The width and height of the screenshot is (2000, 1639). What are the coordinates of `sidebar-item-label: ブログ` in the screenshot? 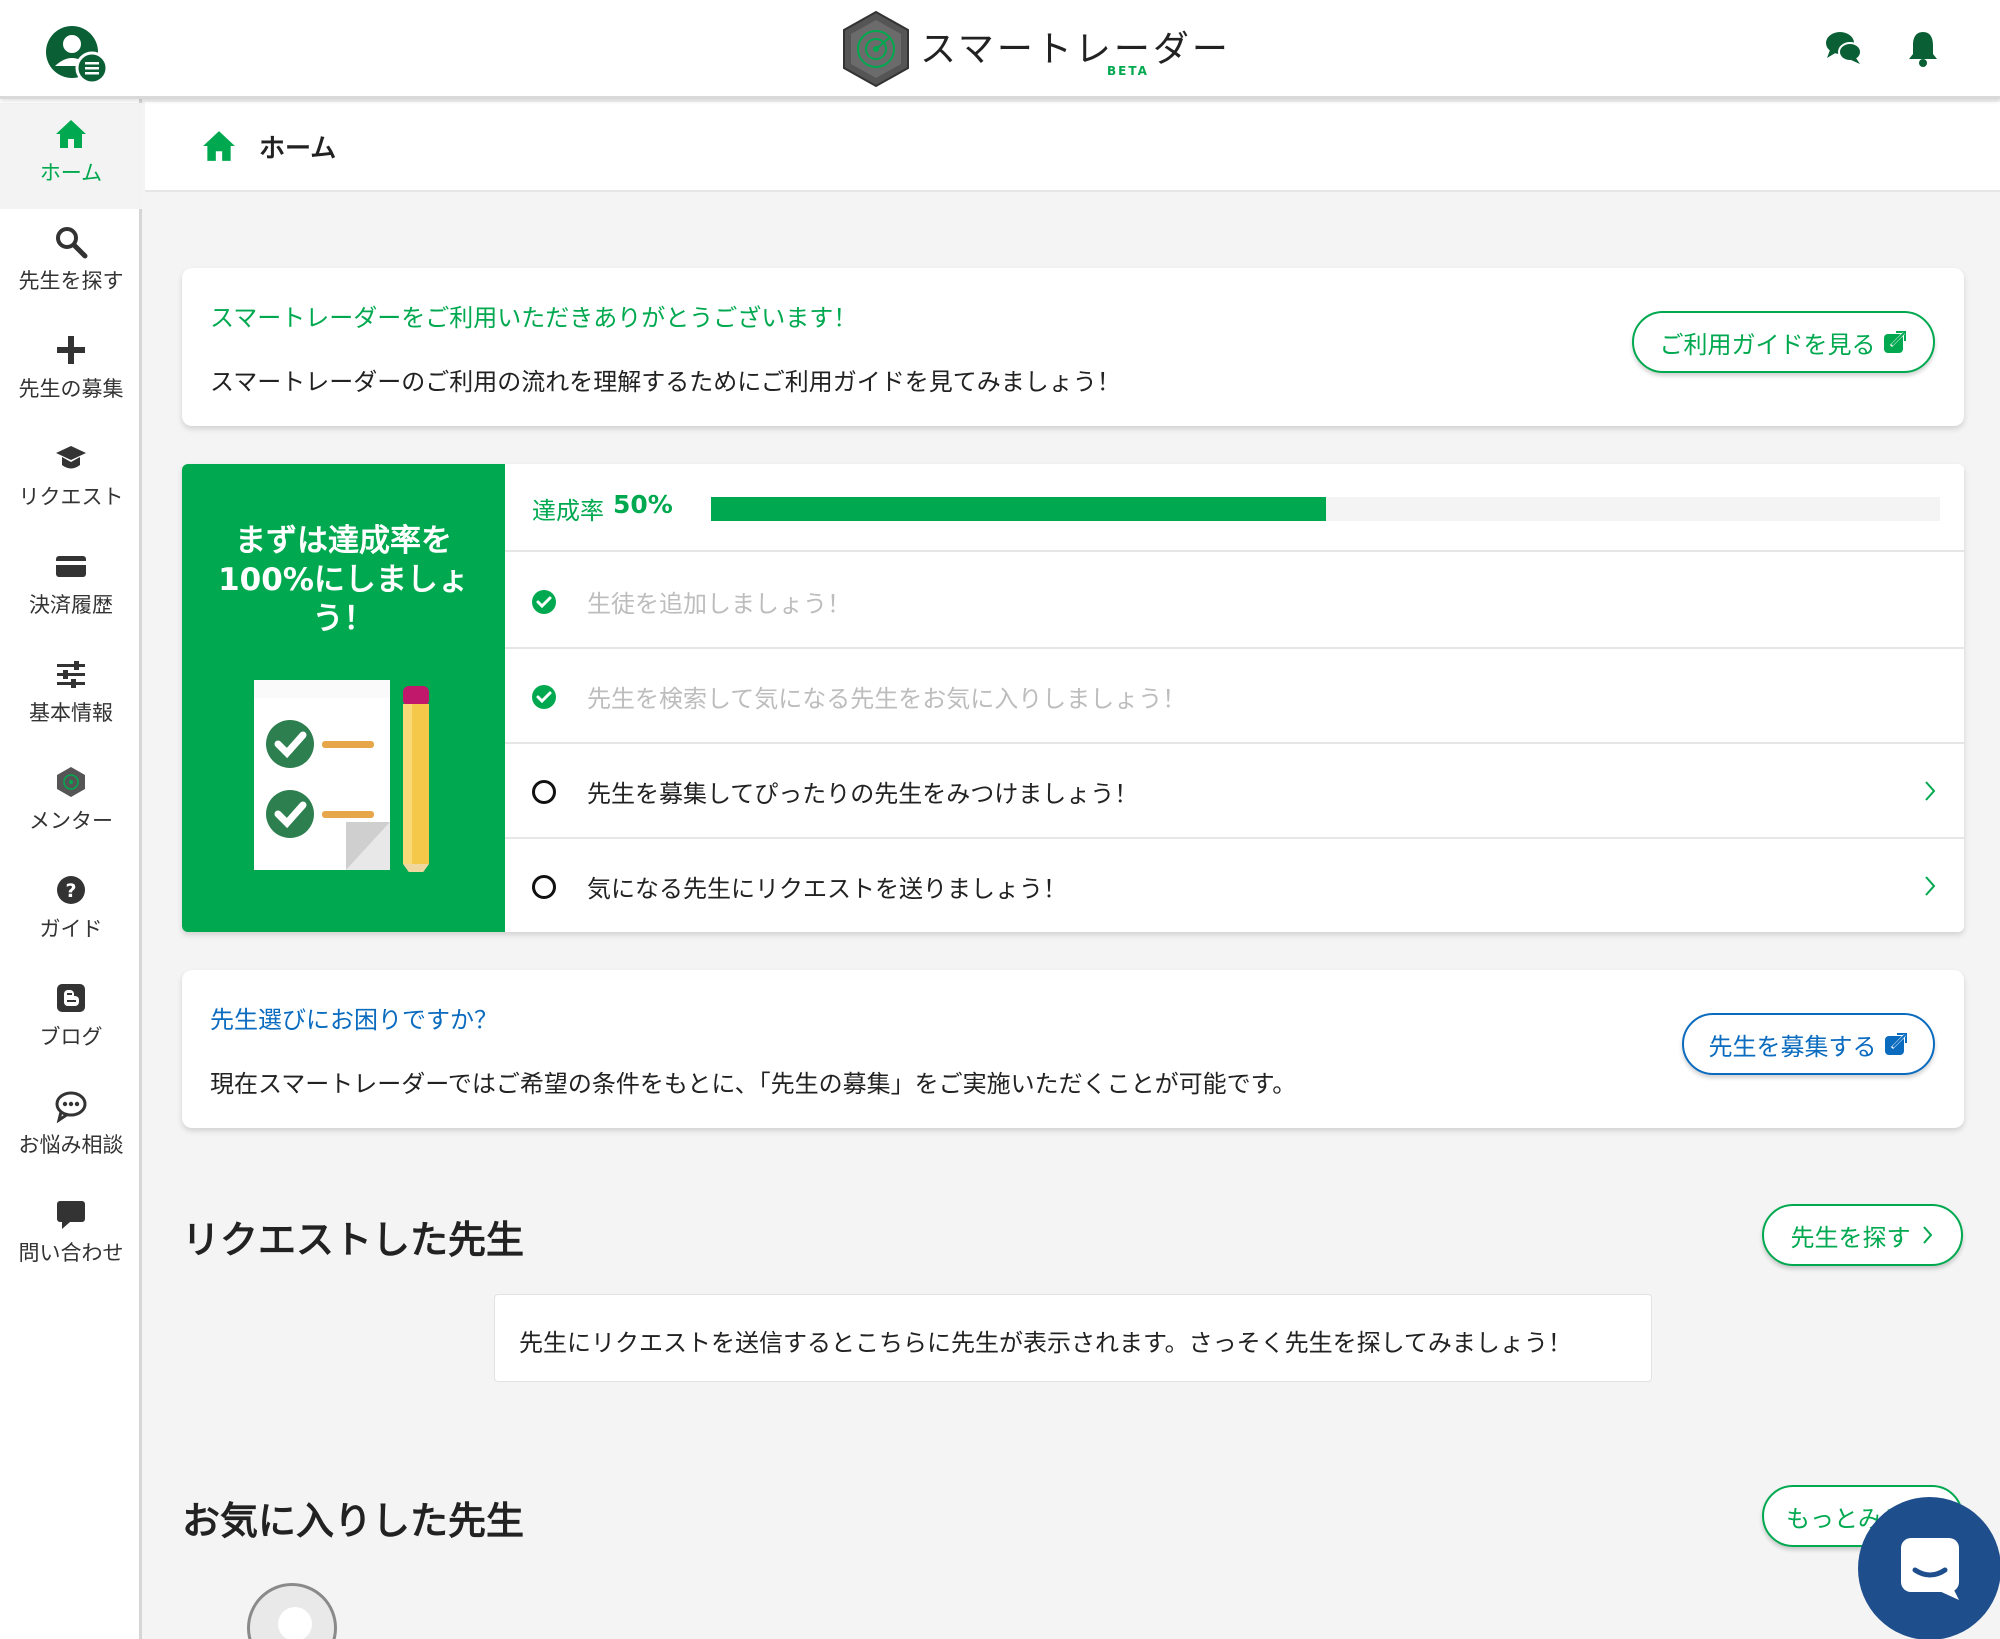 It's located at (71, 1037).